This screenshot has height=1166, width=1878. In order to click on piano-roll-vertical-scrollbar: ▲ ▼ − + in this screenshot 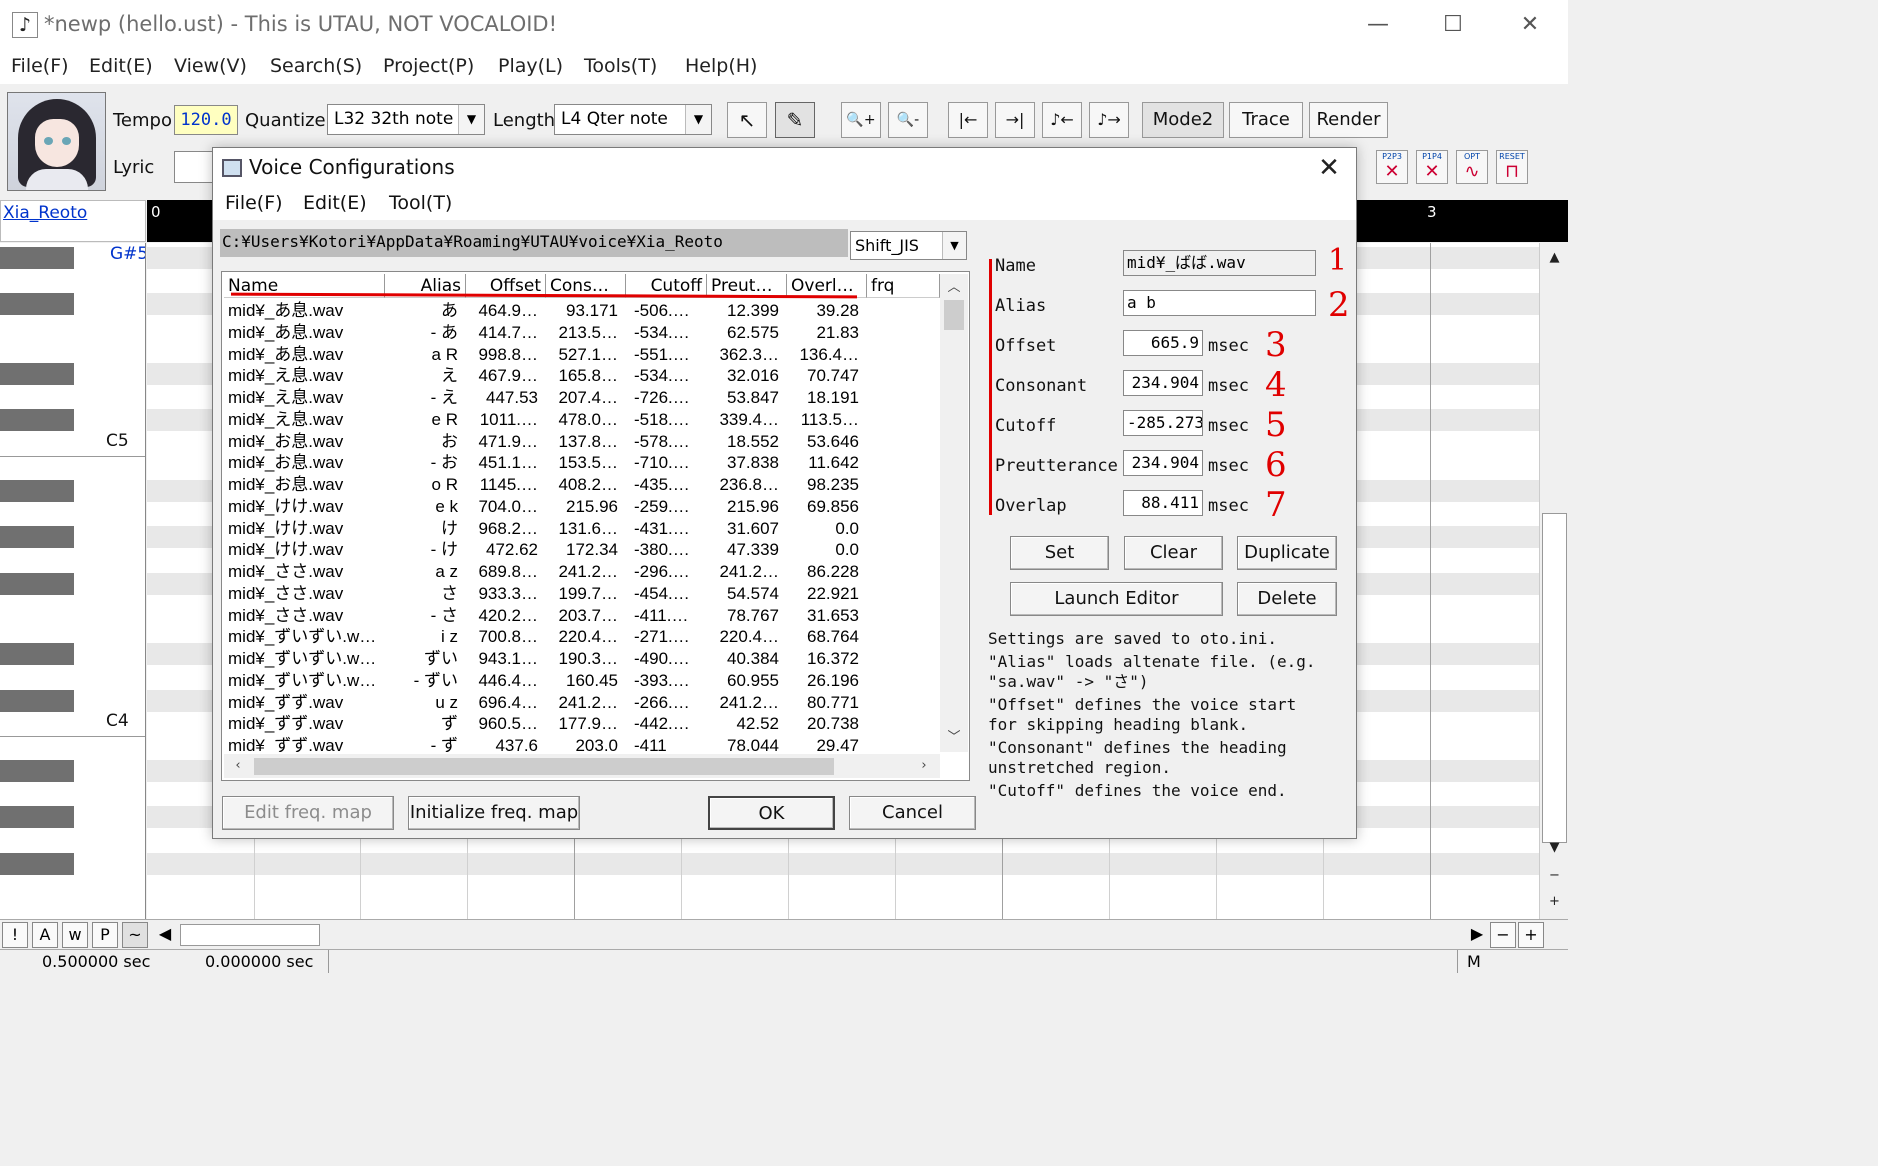, I will do `click(1553, 581)`.